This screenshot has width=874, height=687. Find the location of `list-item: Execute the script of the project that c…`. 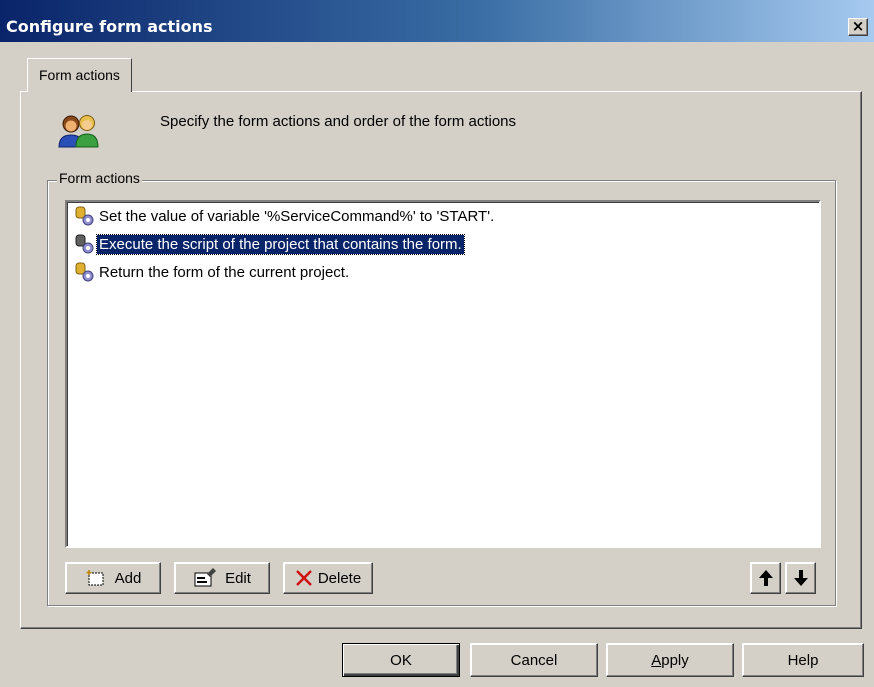

list-item: Execute the script of the project that c… is located at coordinates (269, 244).